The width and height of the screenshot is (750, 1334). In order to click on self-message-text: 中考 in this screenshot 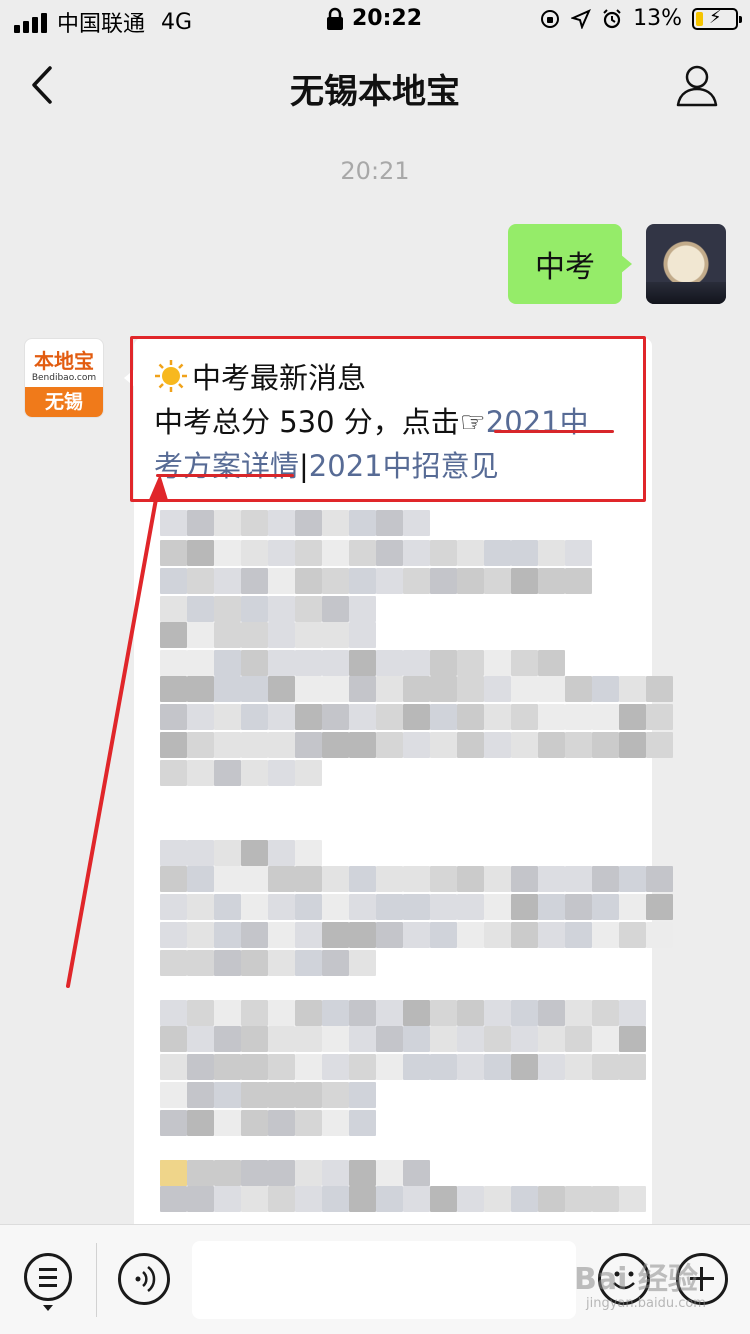, I will do `click(565, 267)`.